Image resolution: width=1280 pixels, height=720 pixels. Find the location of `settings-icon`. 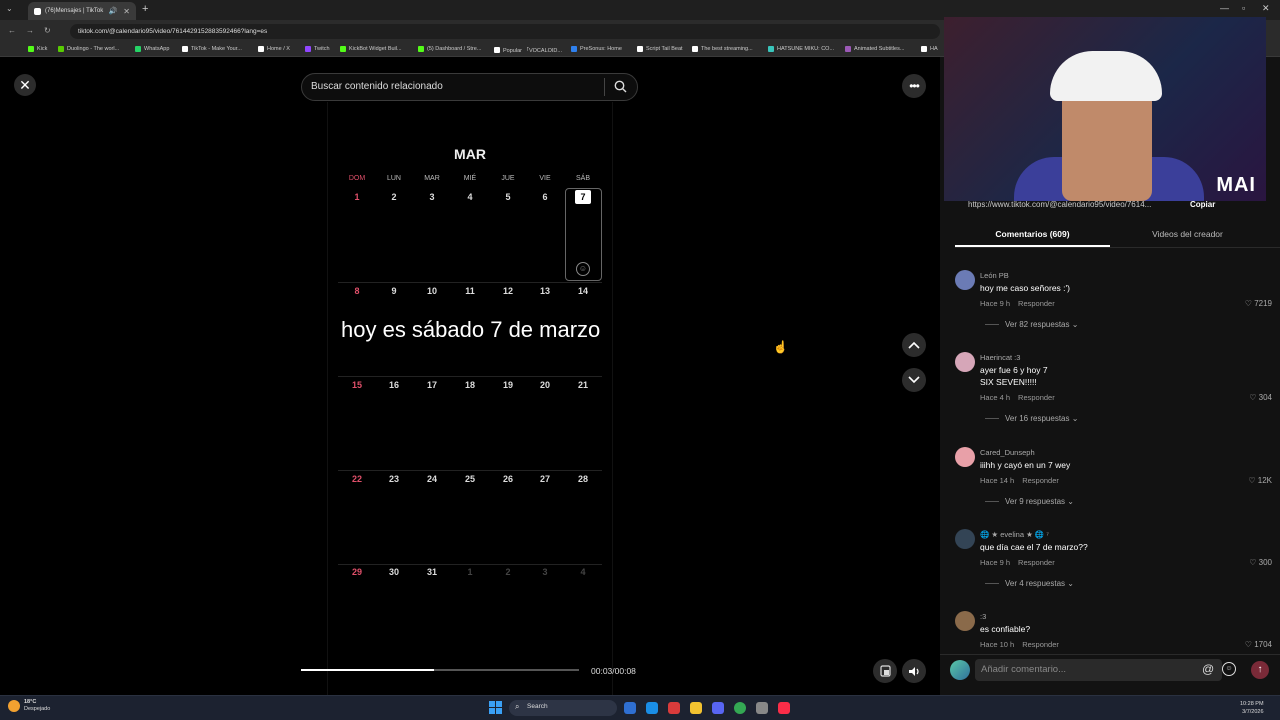

settings-icon is located at coordinates (762, 708).